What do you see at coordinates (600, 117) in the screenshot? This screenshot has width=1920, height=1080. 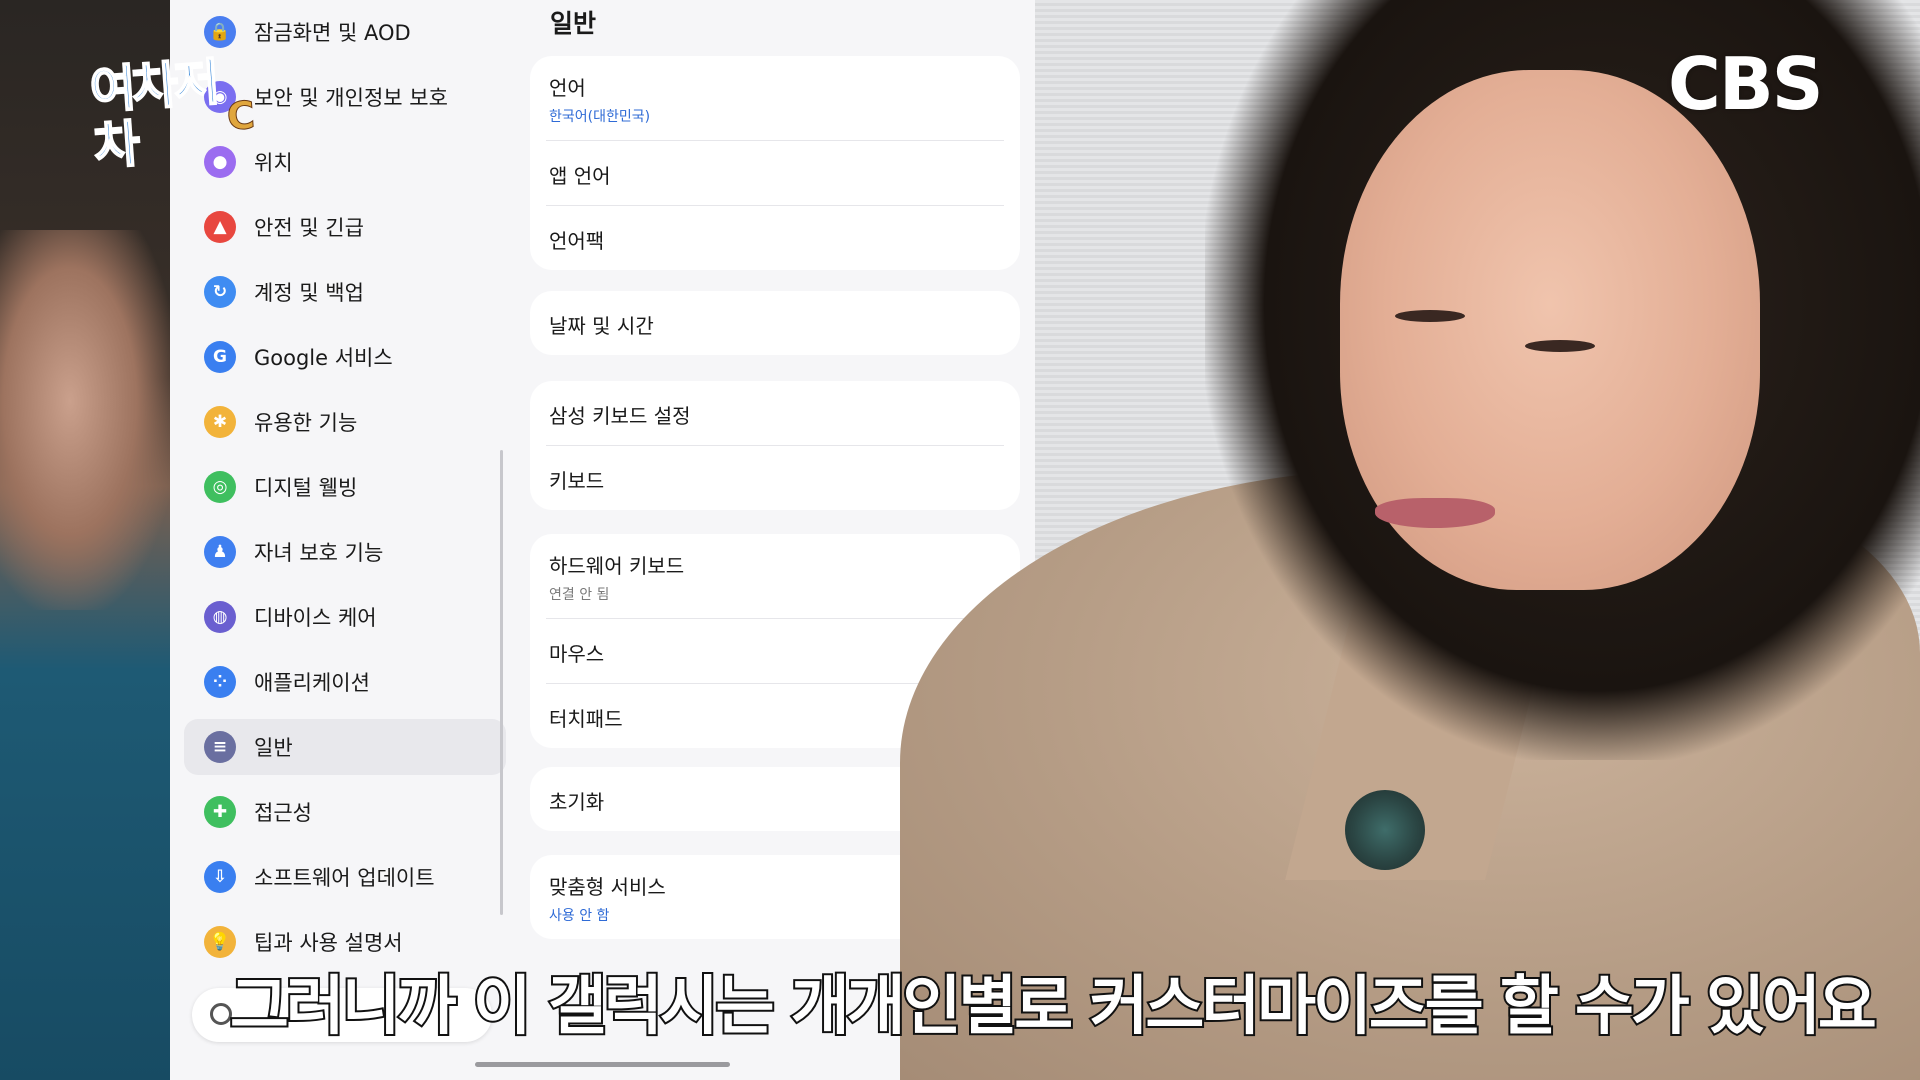 I see `settings-row-subtitle: 한국어(대한민국)` at bounding box center [600, 117].